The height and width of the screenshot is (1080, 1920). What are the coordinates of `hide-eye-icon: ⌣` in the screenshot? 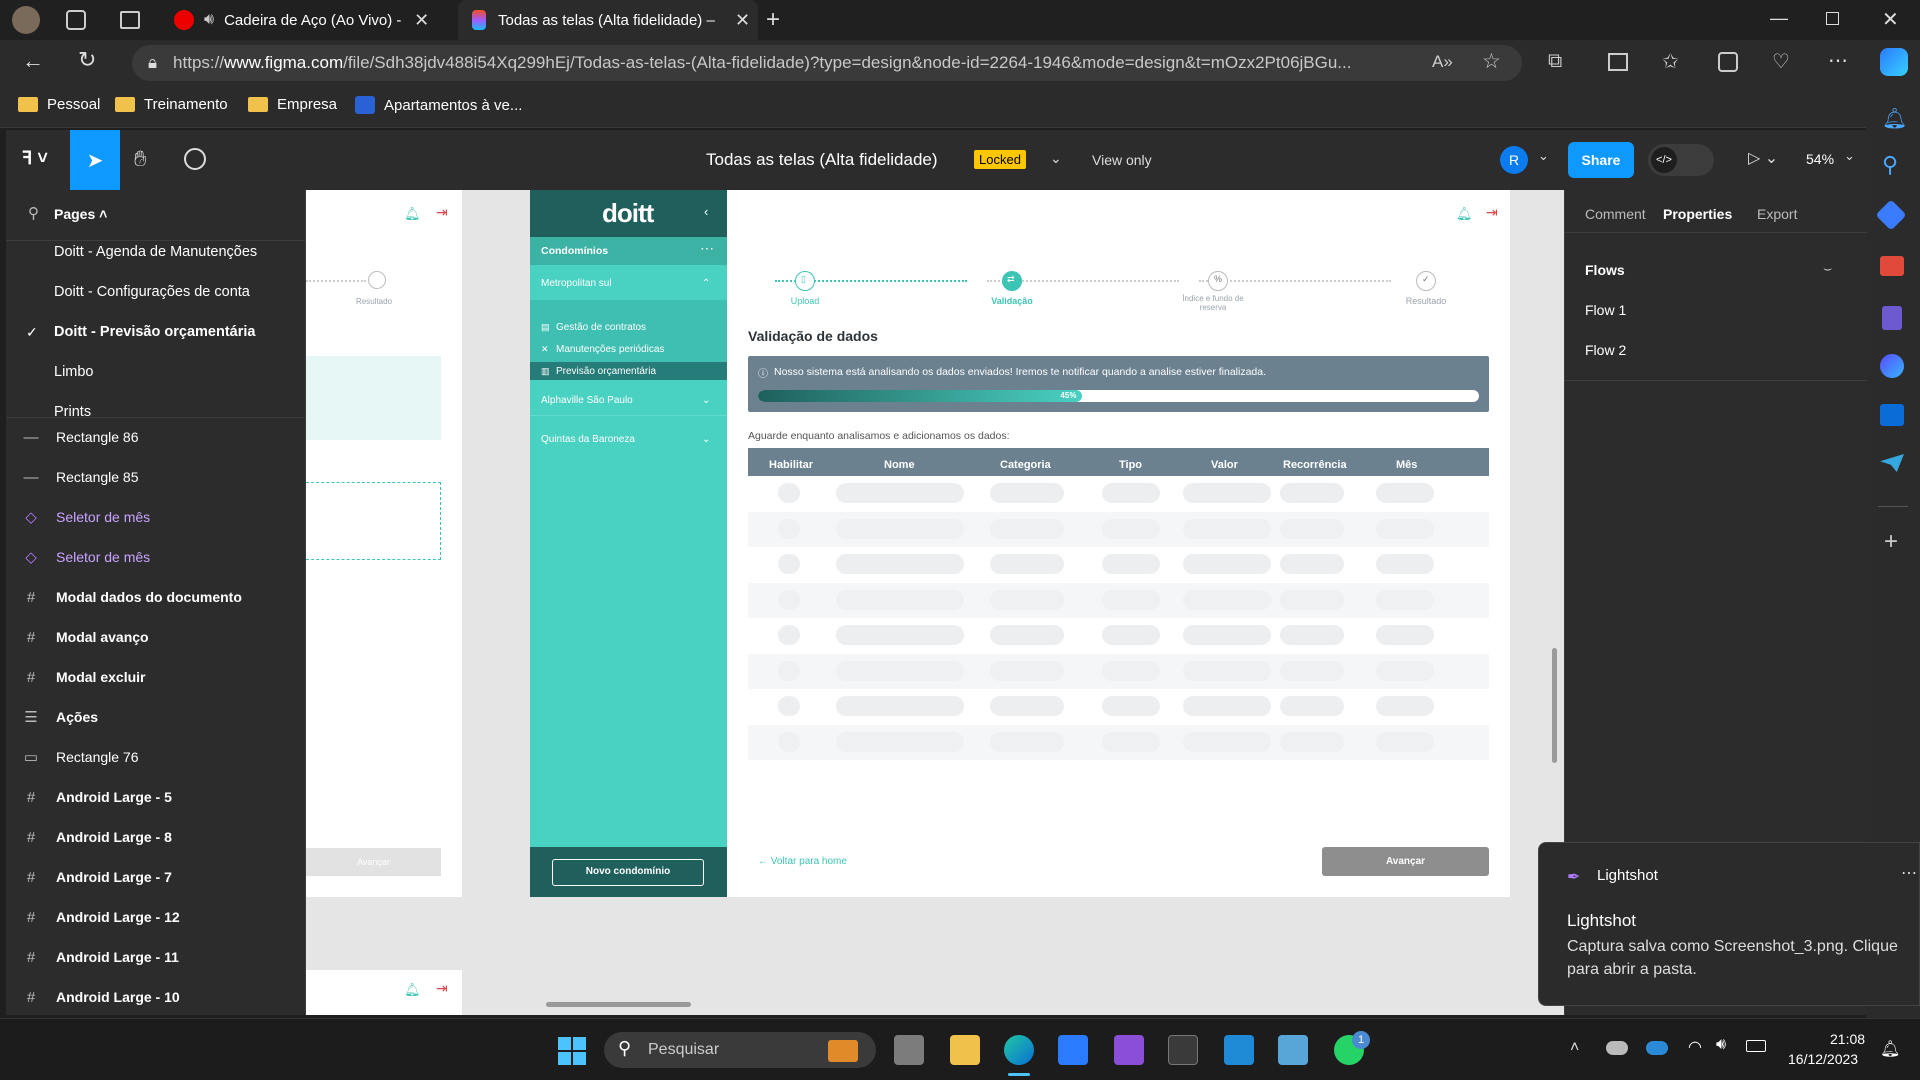 It's located at (1827, 268).